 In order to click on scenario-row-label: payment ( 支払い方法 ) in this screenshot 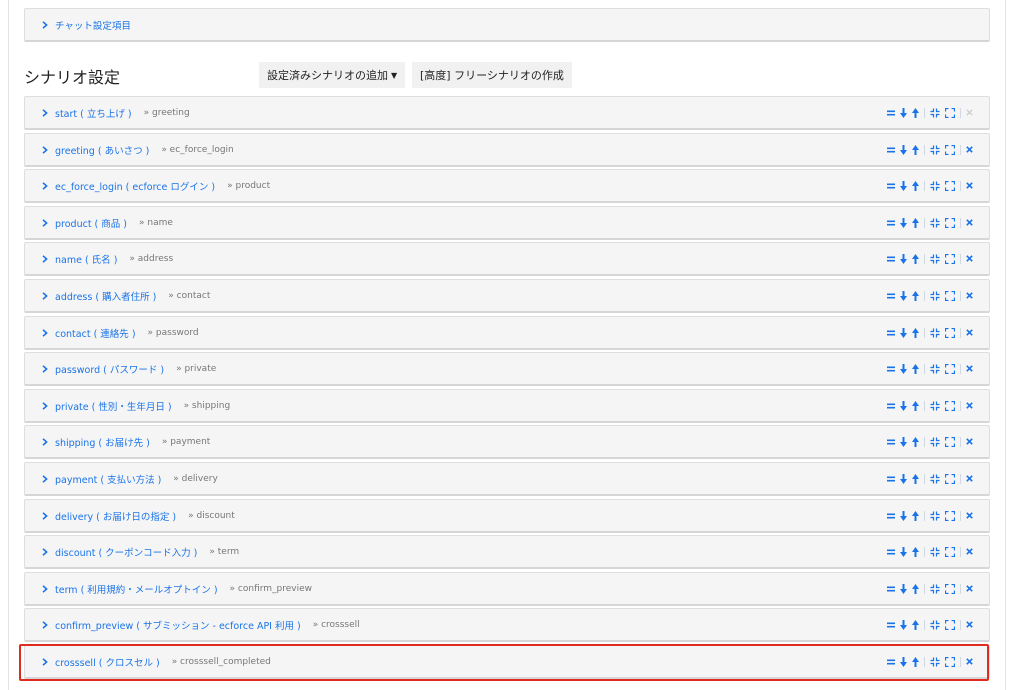, I will do `click(108, 479)`.